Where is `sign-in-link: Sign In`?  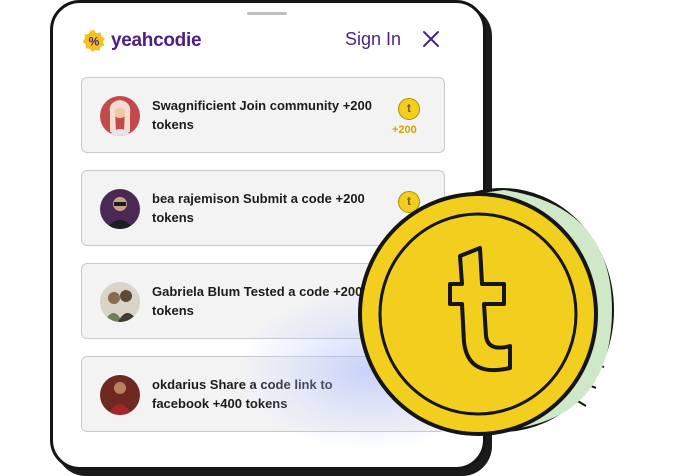
sign-in-link: Sign In is located at coordinates (373, 39).